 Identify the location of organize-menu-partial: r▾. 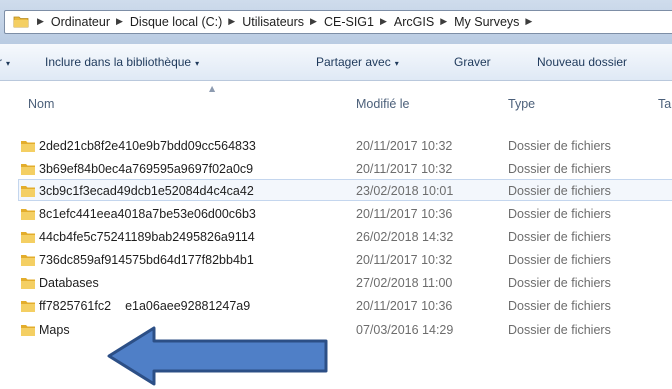
(5, 62).